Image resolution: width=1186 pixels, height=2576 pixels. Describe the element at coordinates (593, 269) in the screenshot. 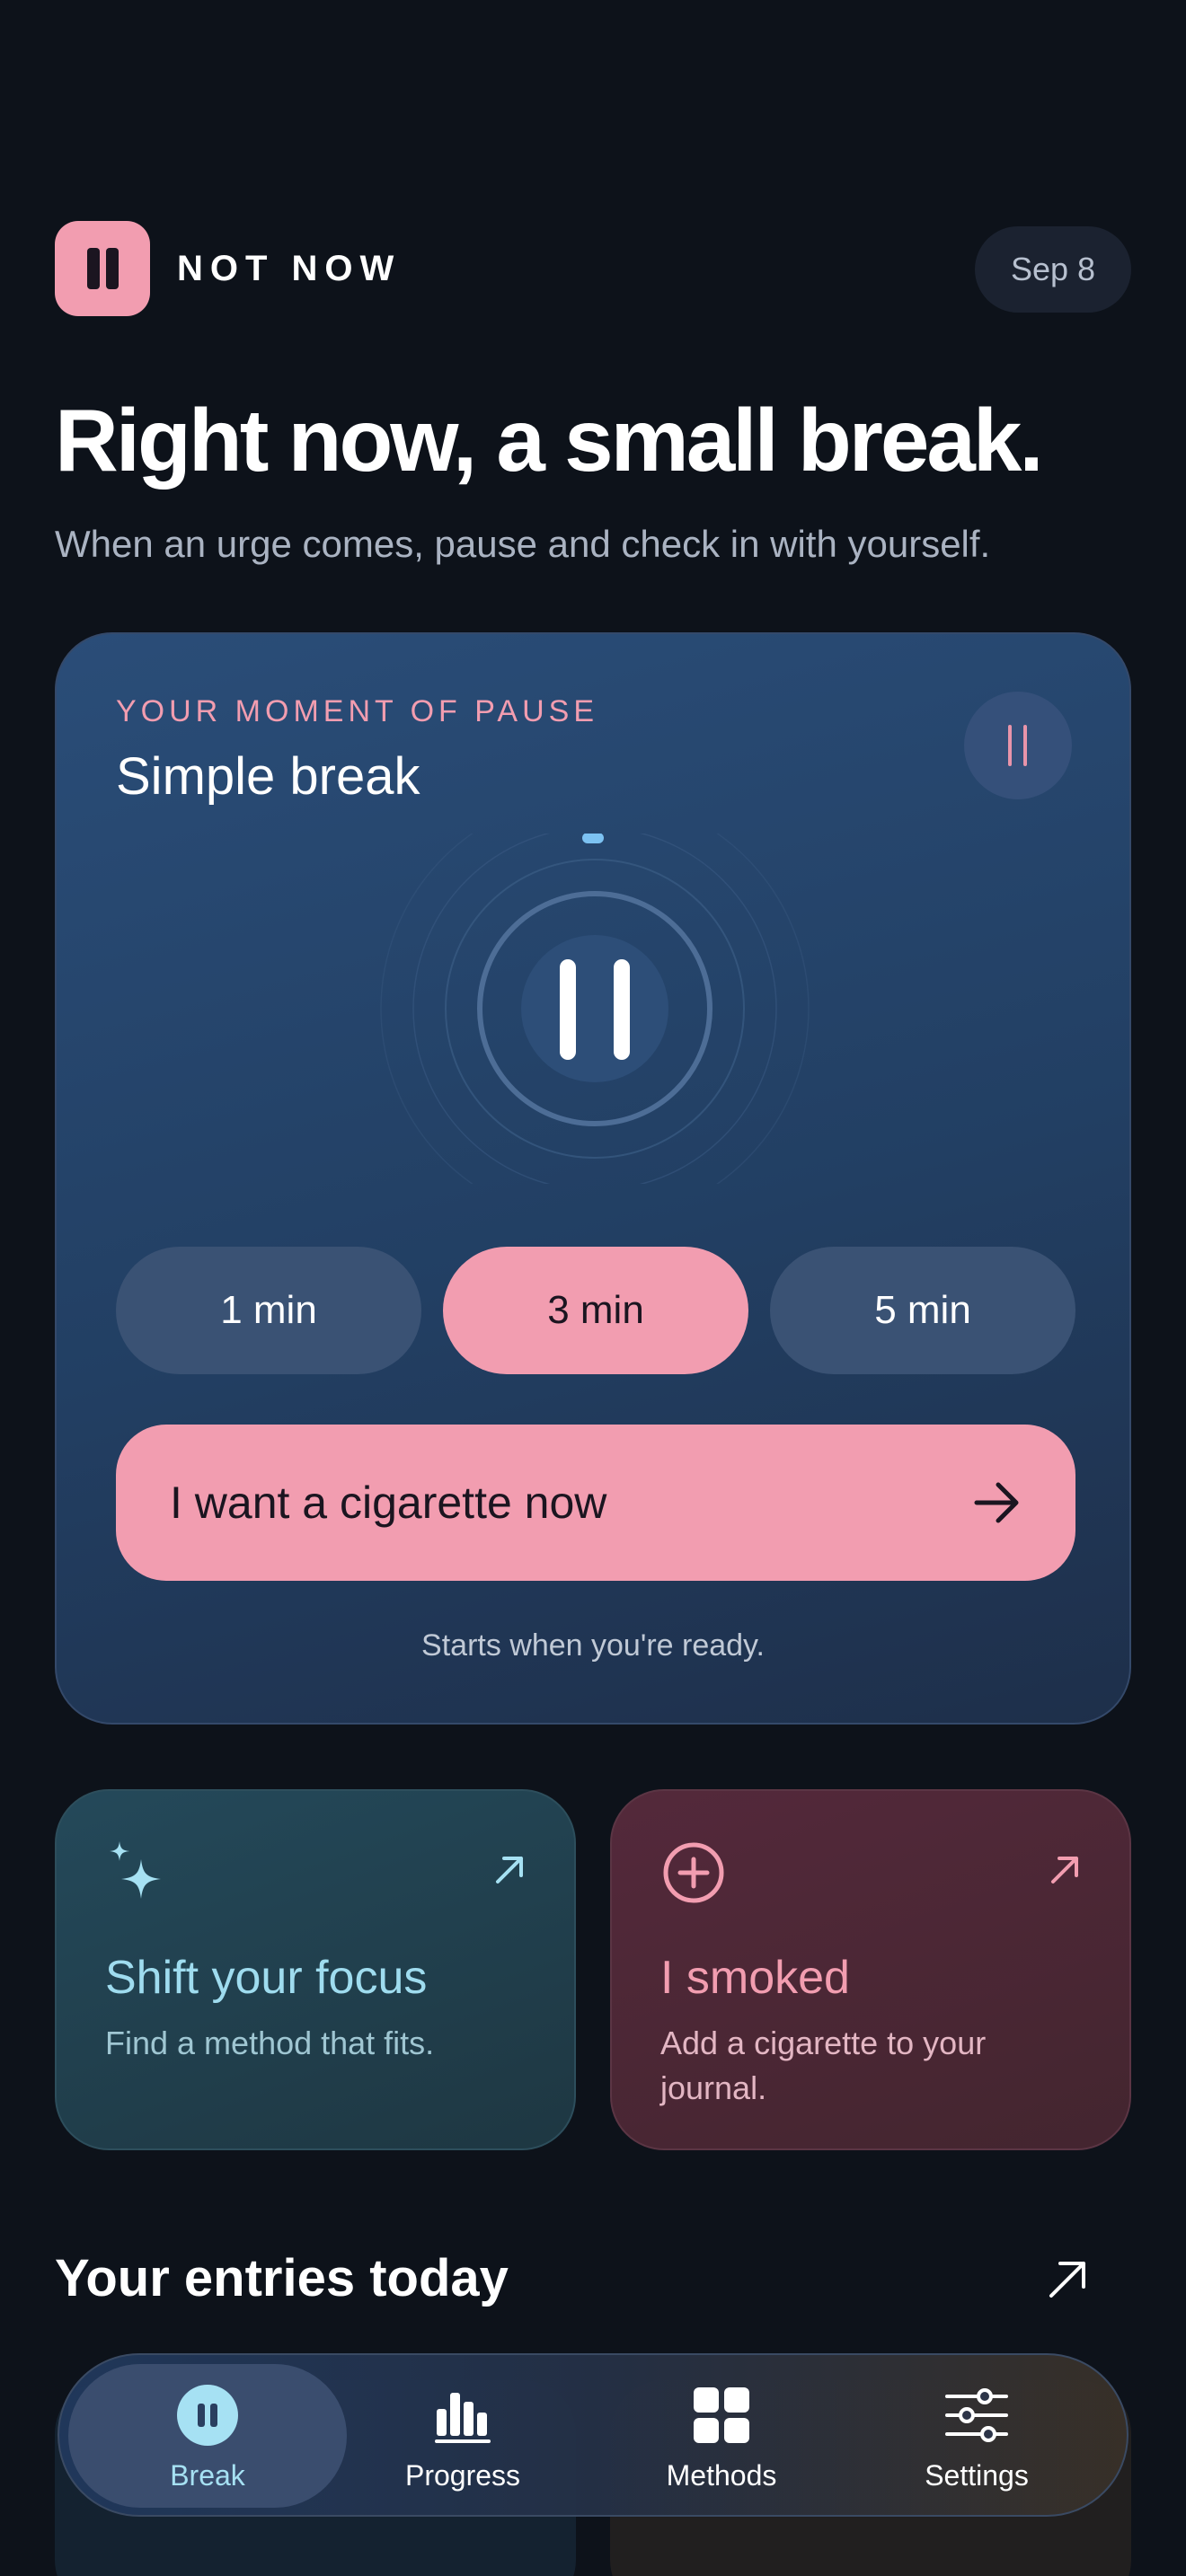

I see `app-header: NOT NOW Sep 8` at that location.